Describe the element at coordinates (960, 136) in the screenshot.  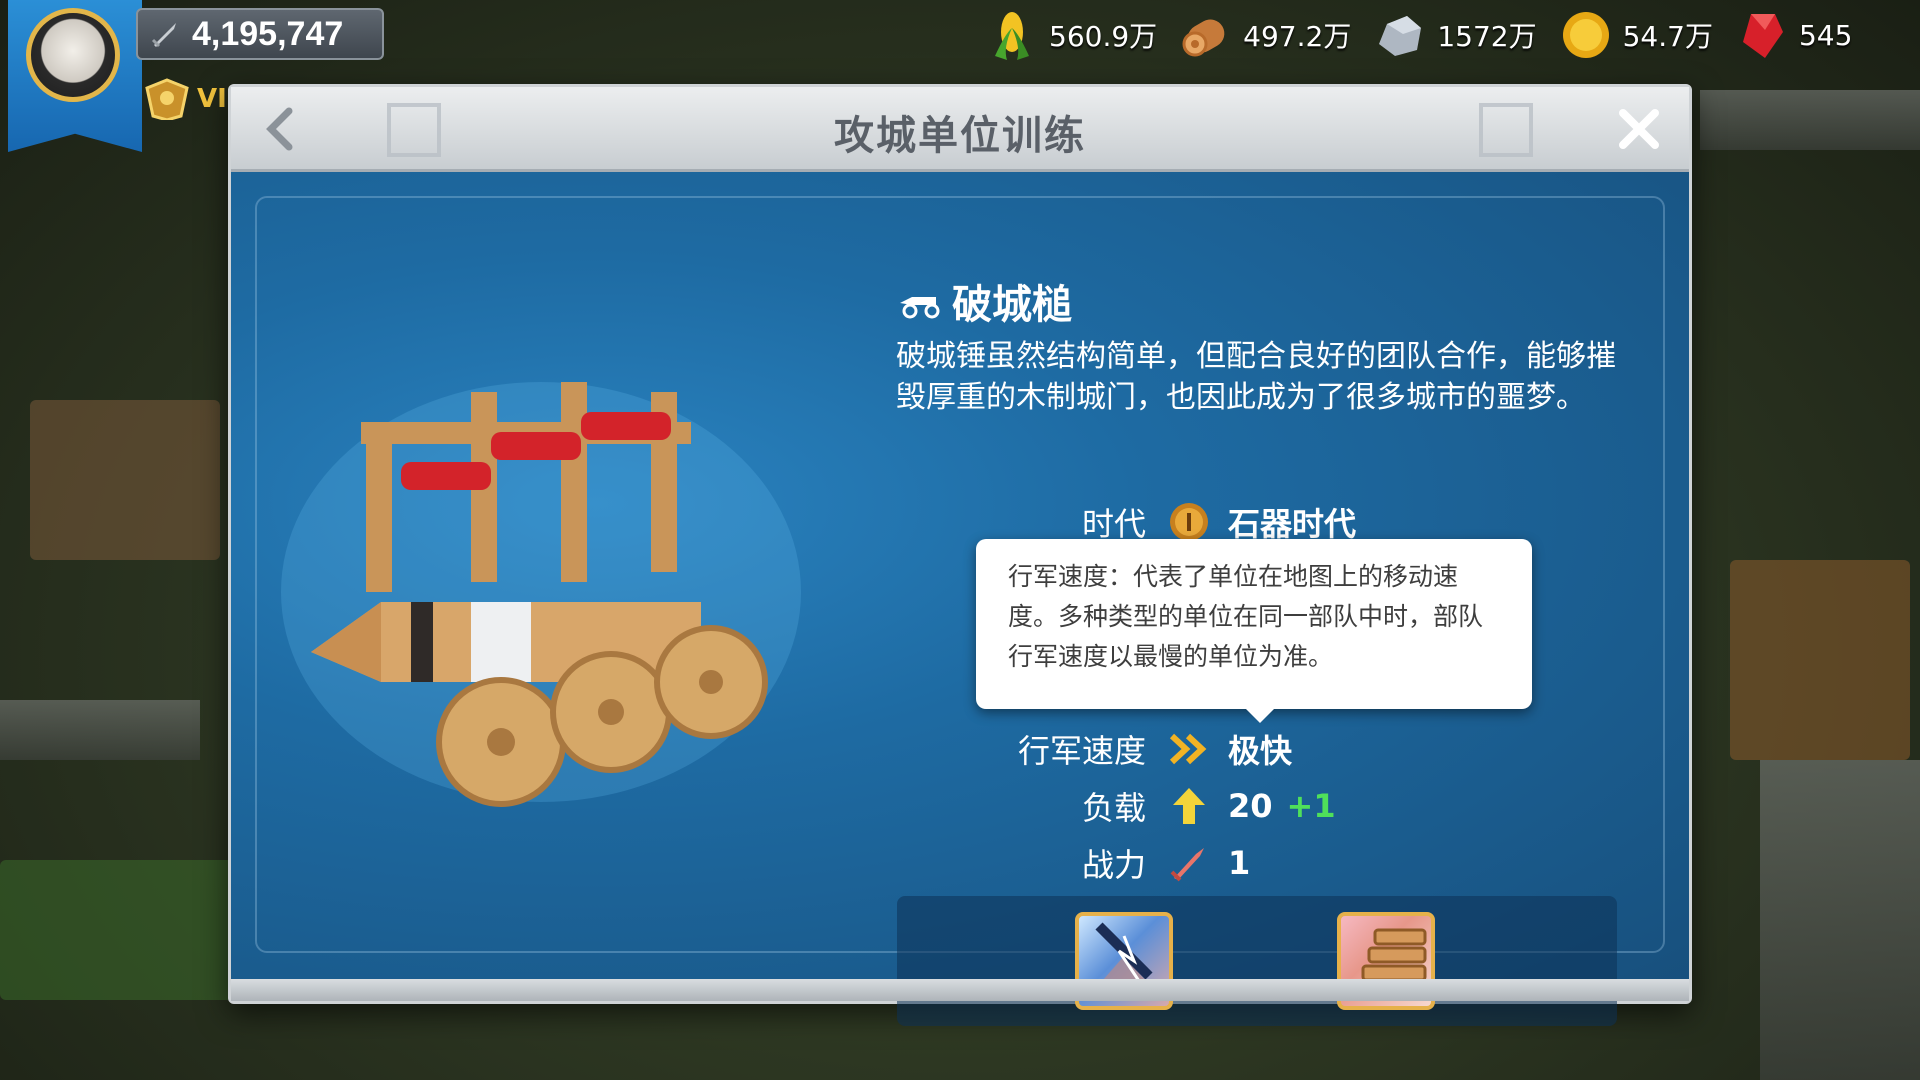
I see `dialog-title: 攻城单位训练` at that location.